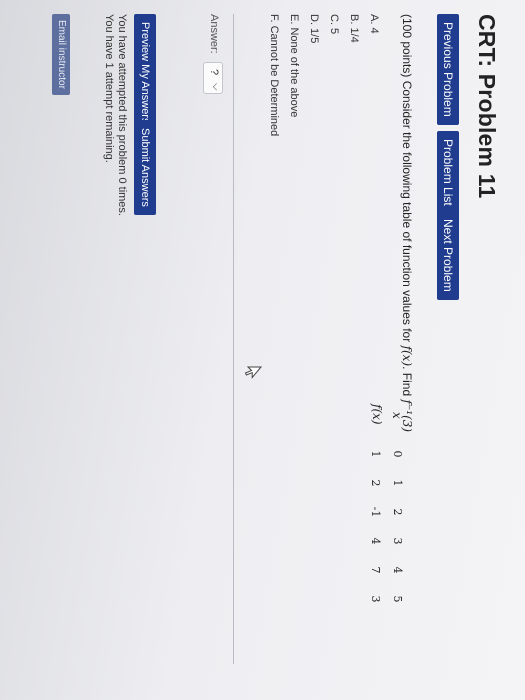  What do you see at coordinates (145, 167) in the screenshot?
I see `submit-answers-button: Submit Answers` at bounding box center [145, 167].